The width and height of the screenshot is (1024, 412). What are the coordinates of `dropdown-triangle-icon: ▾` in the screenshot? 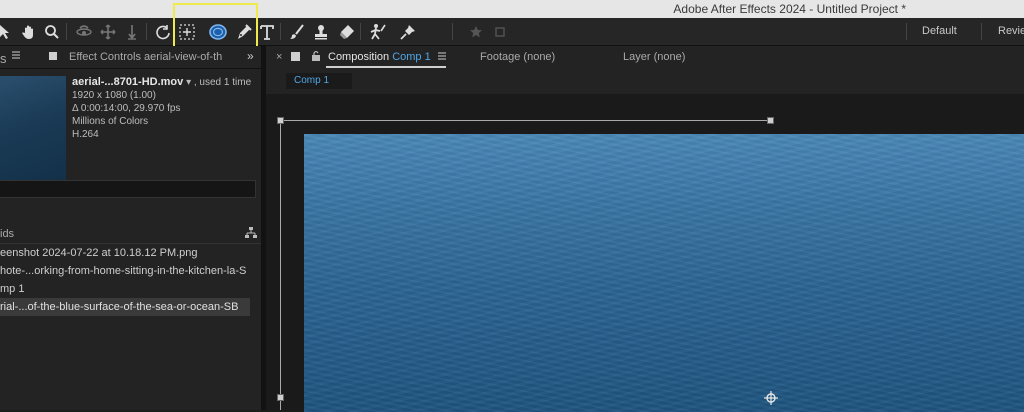 It's located at (188, 82).